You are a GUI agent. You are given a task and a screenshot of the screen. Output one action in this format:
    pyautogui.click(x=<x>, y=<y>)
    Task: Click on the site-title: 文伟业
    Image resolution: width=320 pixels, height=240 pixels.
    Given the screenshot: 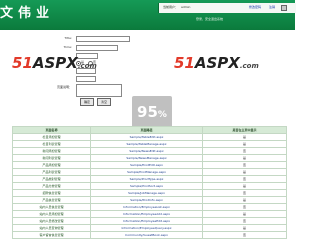 What is the action you would take?
    pyautogui.click(x=27, y=13)
    